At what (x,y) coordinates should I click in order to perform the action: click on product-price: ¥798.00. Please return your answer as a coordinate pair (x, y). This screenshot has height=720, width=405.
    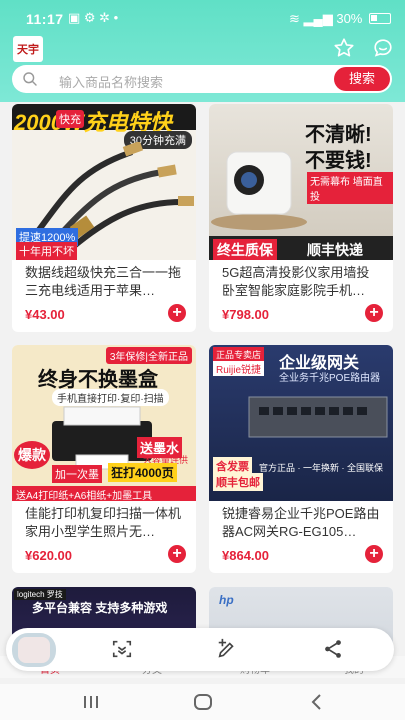
    Looking at the image, I should click on (245, 314).